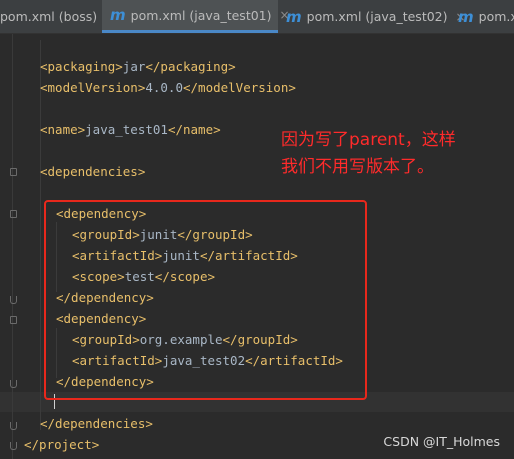  What do you see at coordinates (392, 154) in the screenshot?
I see `annotation-note: 因为写了parent，这样 我们不用写版本了。` at bounding box center [392, 154].